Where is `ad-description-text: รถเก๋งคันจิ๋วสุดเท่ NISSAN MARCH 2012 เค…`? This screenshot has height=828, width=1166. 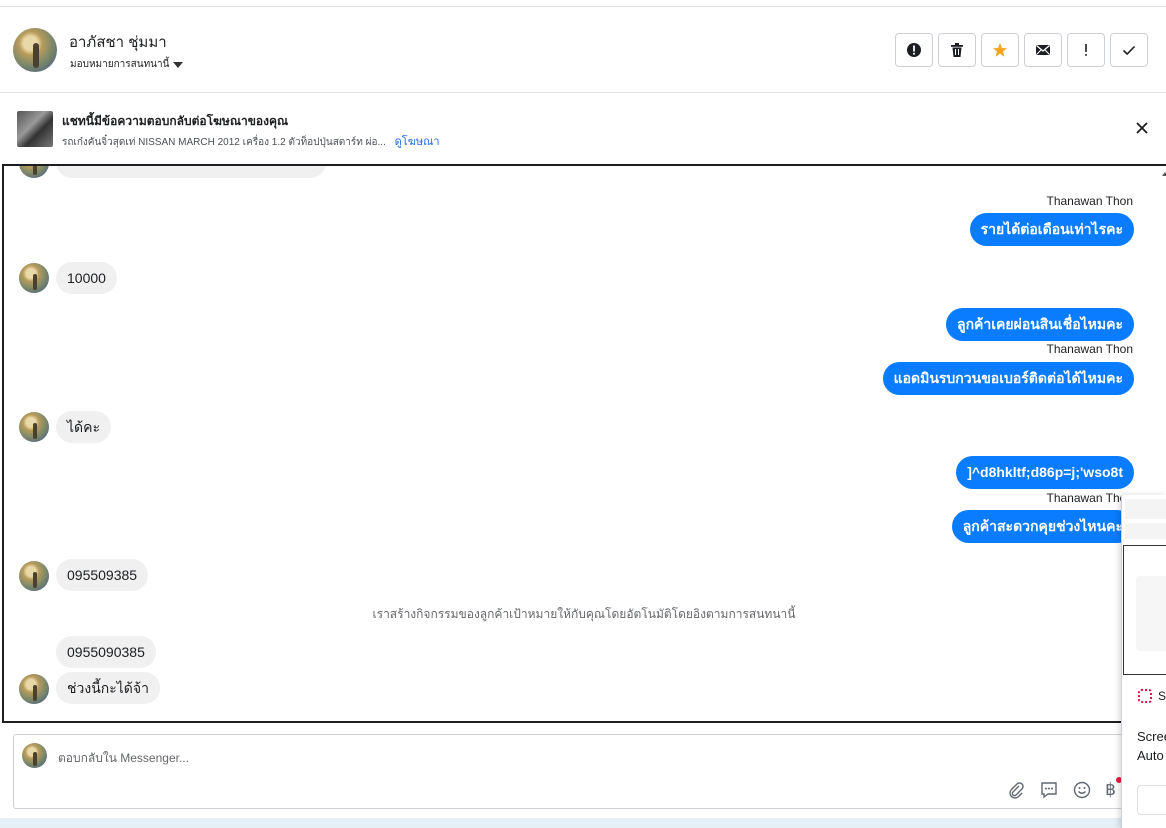 ad-description-text: รถเก๋งคันจิ๋วสุดเท่ NISSAN MARCH 2012 เค… is located at coordinates (224, 142).